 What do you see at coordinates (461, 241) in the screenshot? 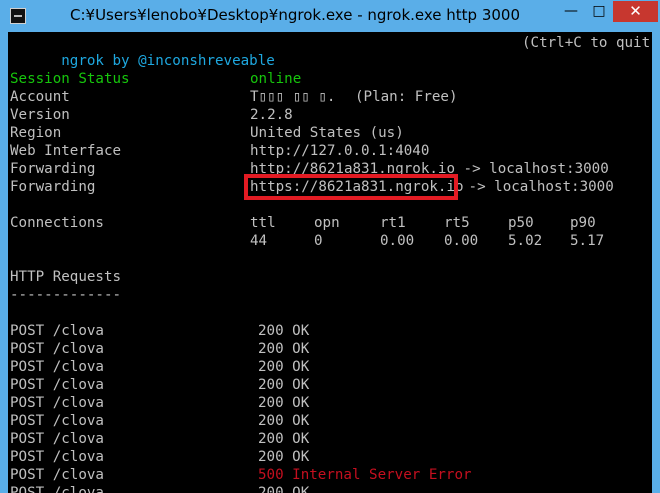
I see `conn-value-rt5: 0.00` at bounding box center [461, 241].